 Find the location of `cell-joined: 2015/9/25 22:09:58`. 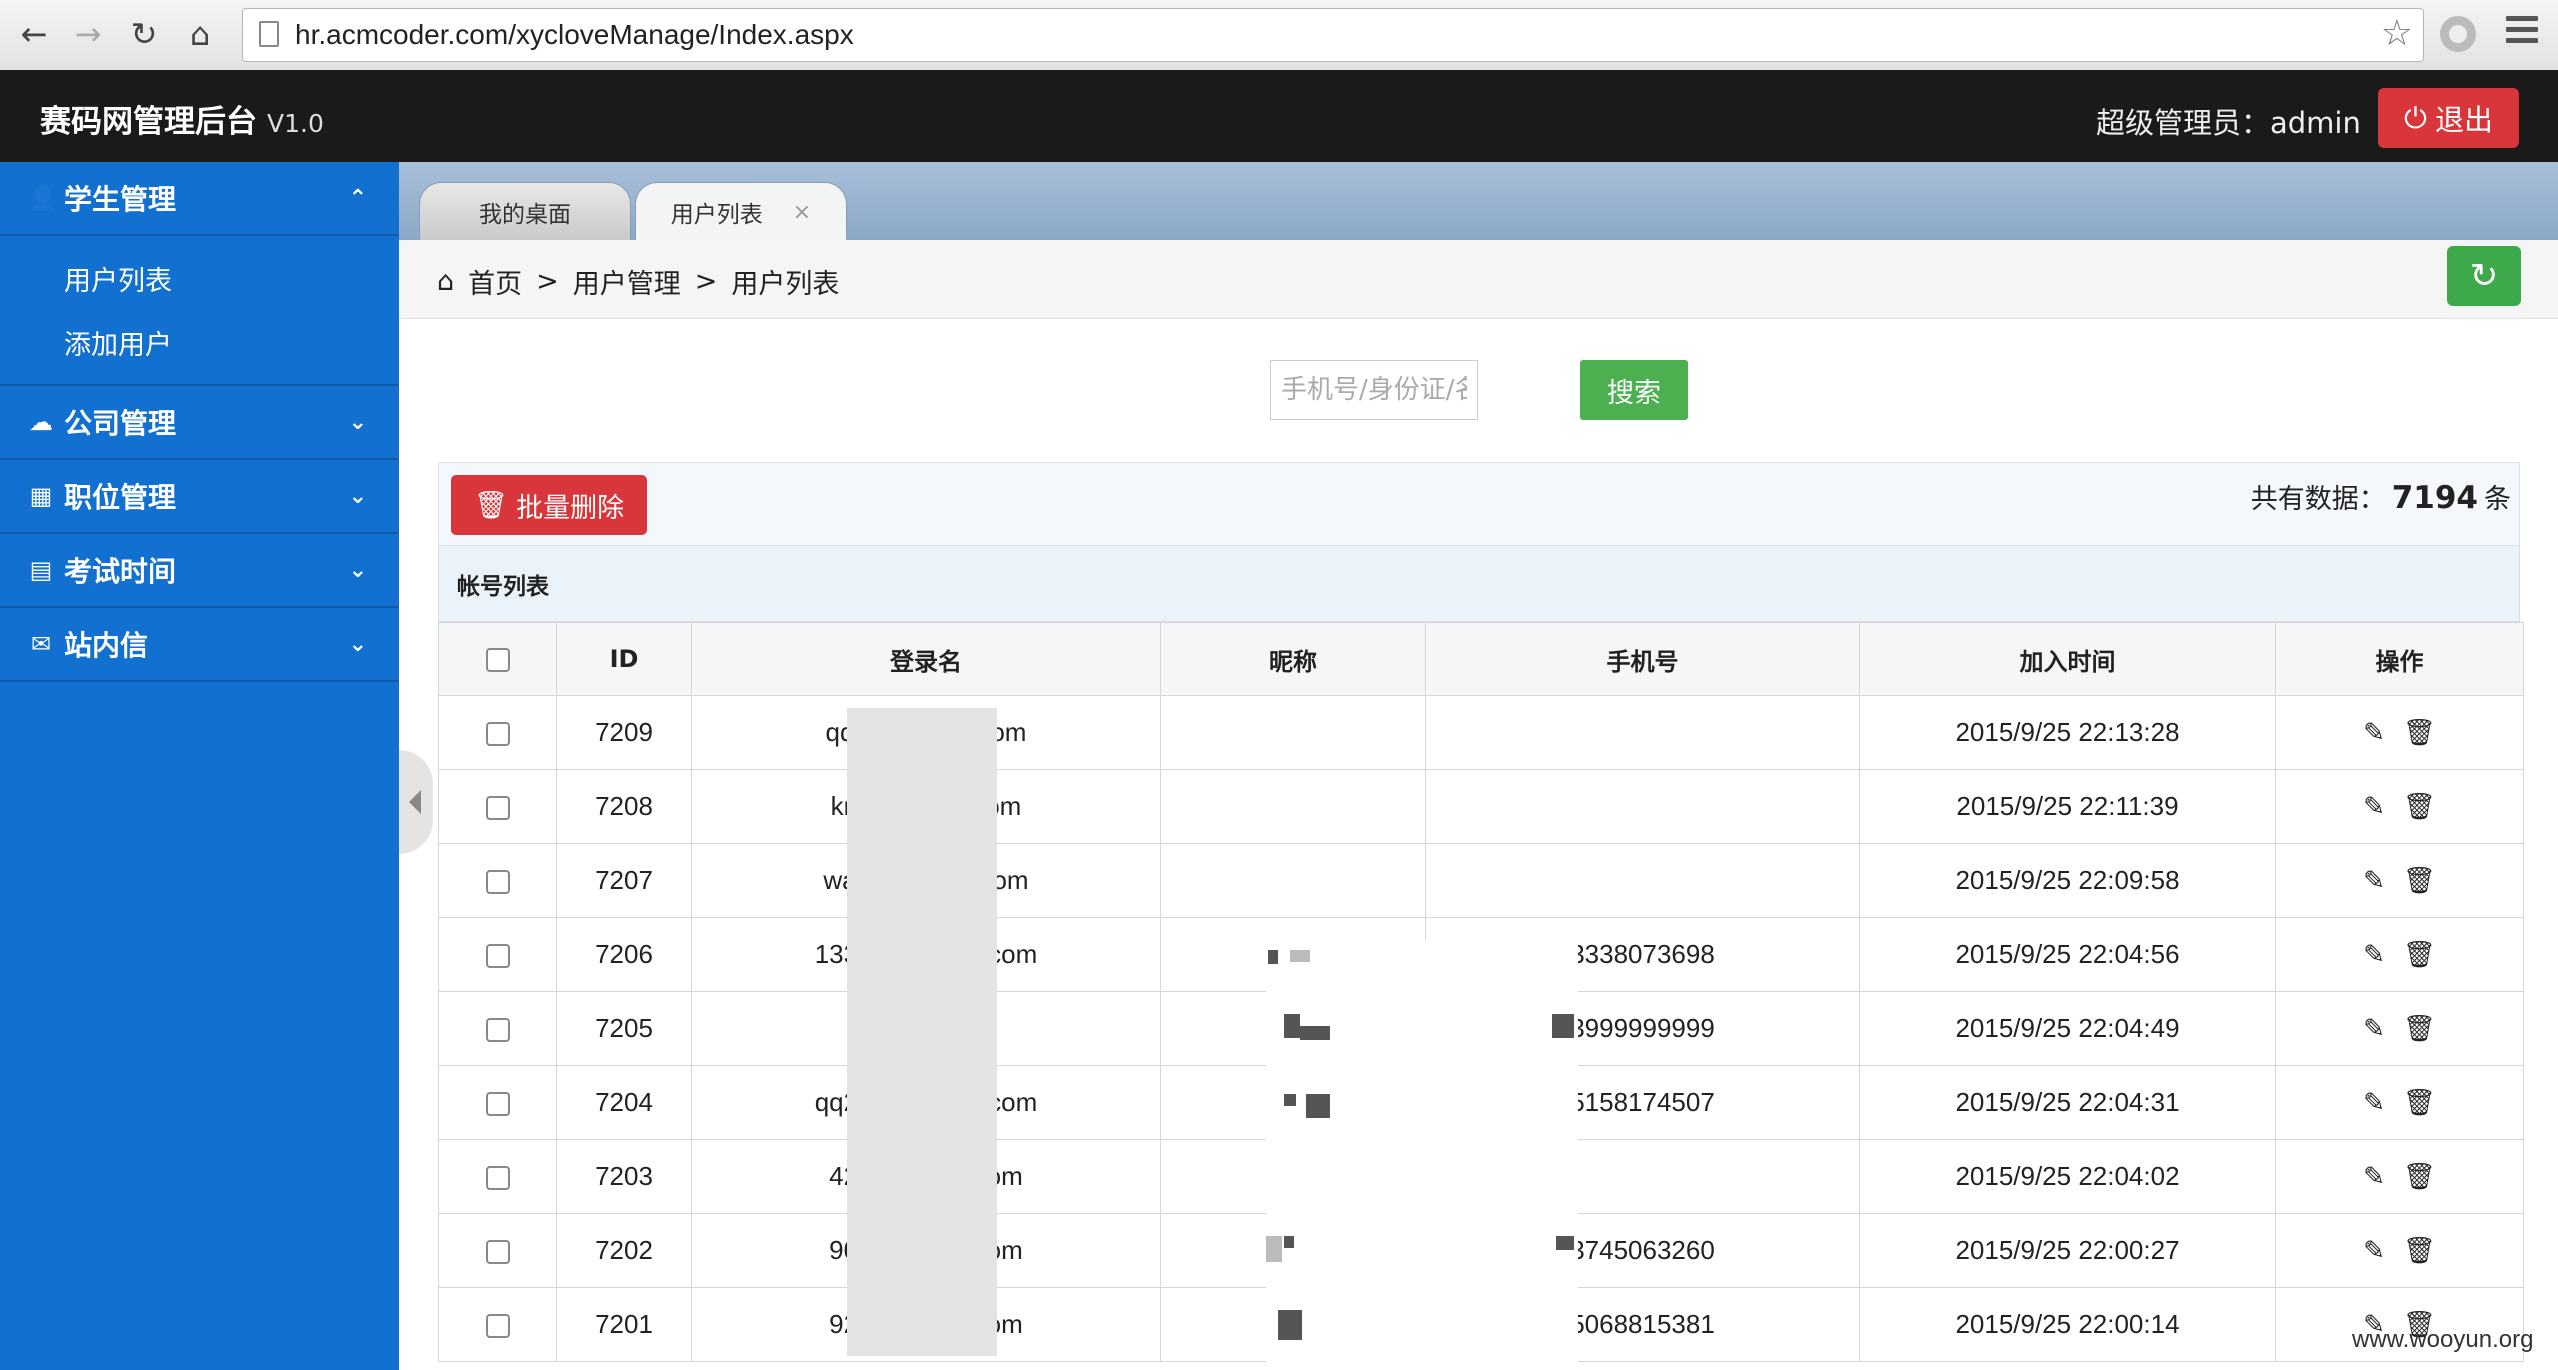

cell-joined: 2015/9/25 22:09:58 is located at coordinates (2067, 880).